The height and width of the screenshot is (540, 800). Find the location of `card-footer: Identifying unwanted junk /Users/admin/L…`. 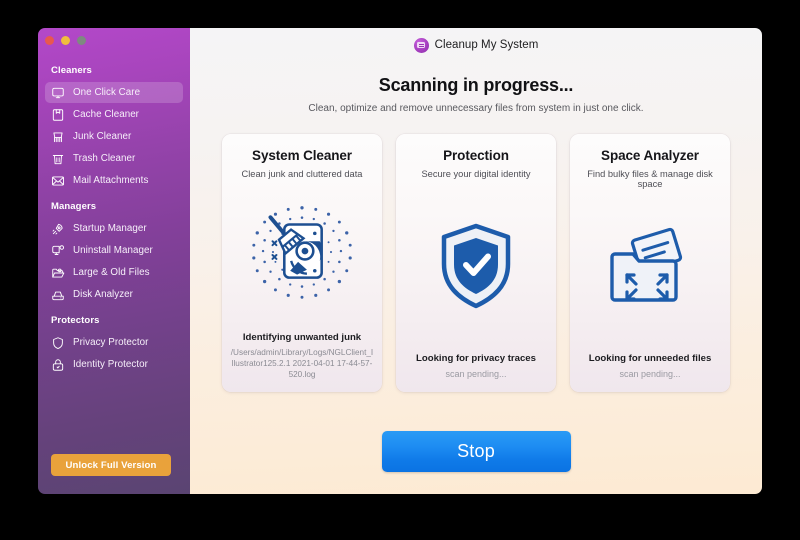

card-footer: Identifying unwanted junk /Users/admin/L… is located at coordinates (302, 362).